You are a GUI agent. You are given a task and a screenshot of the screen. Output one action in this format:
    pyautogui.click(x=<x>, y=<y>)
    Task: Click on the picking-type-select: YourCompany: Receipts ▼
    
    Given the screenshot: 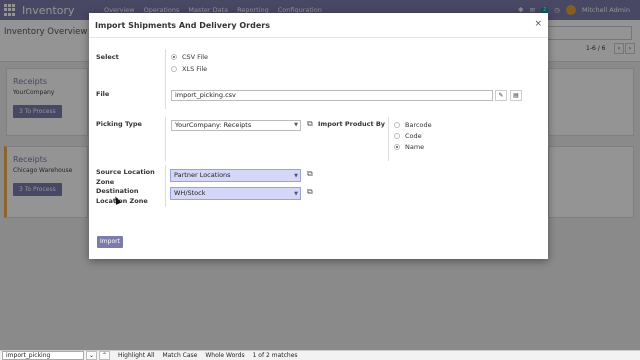 What is the action you would take?
    pyautogui.click(x=236, y=125)
    